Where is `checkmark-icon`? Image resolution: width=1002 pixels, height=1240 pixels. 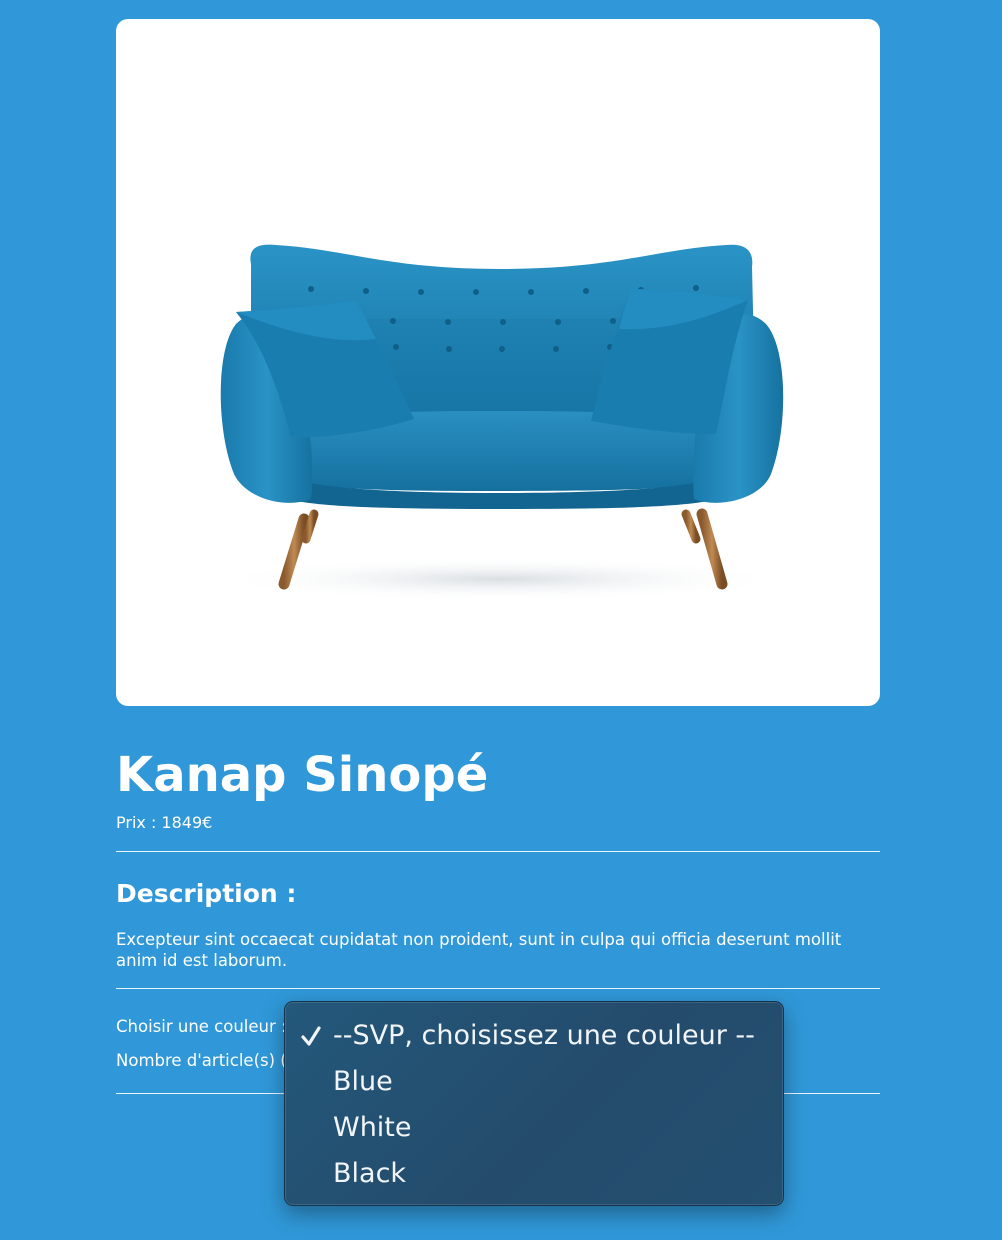 checkmark-icon is located at coordinates (311, 1036).